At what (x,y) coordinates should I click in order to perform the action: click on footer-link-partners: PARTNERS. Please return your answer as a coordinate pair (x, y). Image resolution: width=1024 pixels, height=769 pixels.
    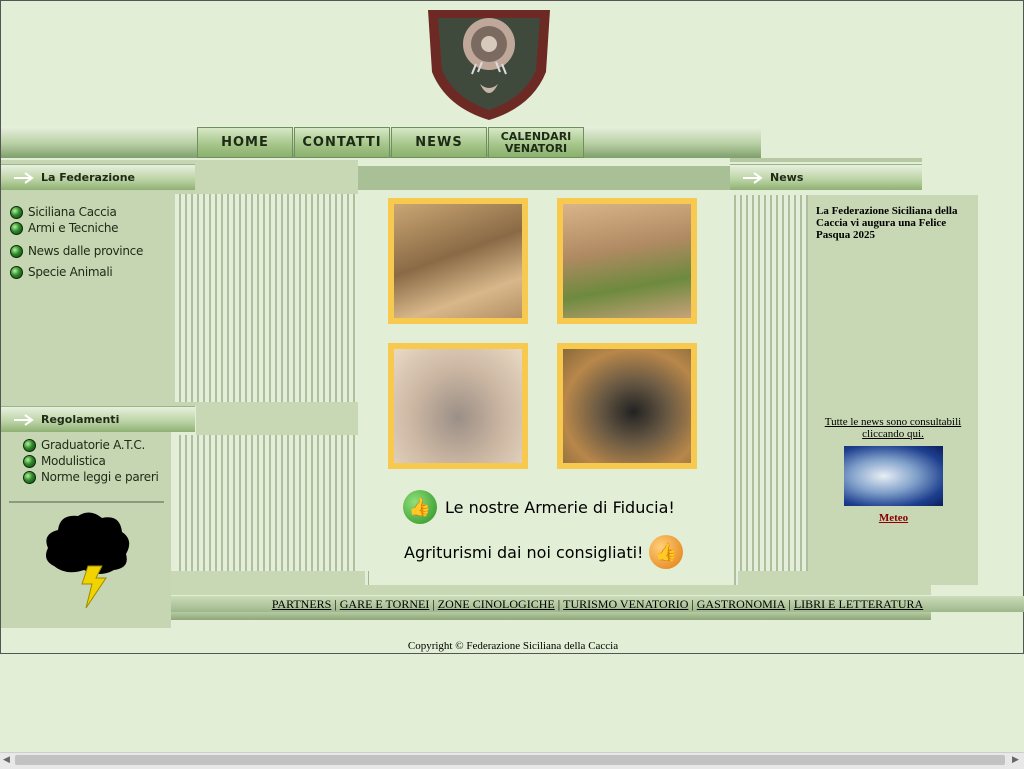
    Looking at the image, I should click on (302, 604).